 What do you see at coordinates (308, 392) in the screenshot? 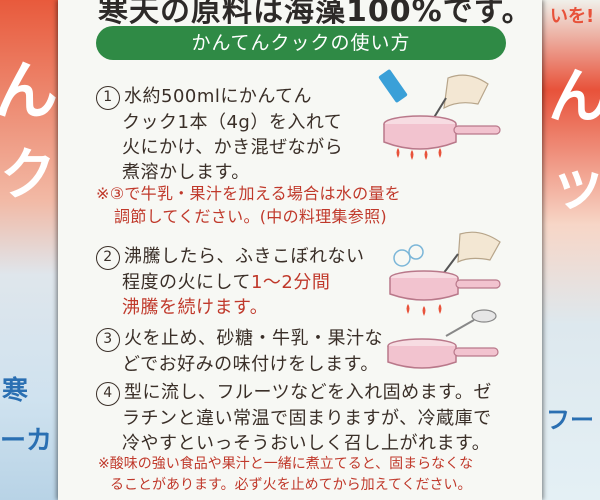
I see `step-4-line-1: 型に流し、フルーツなどを入れ固めます。ゼ` at bounding box center [308, 392].